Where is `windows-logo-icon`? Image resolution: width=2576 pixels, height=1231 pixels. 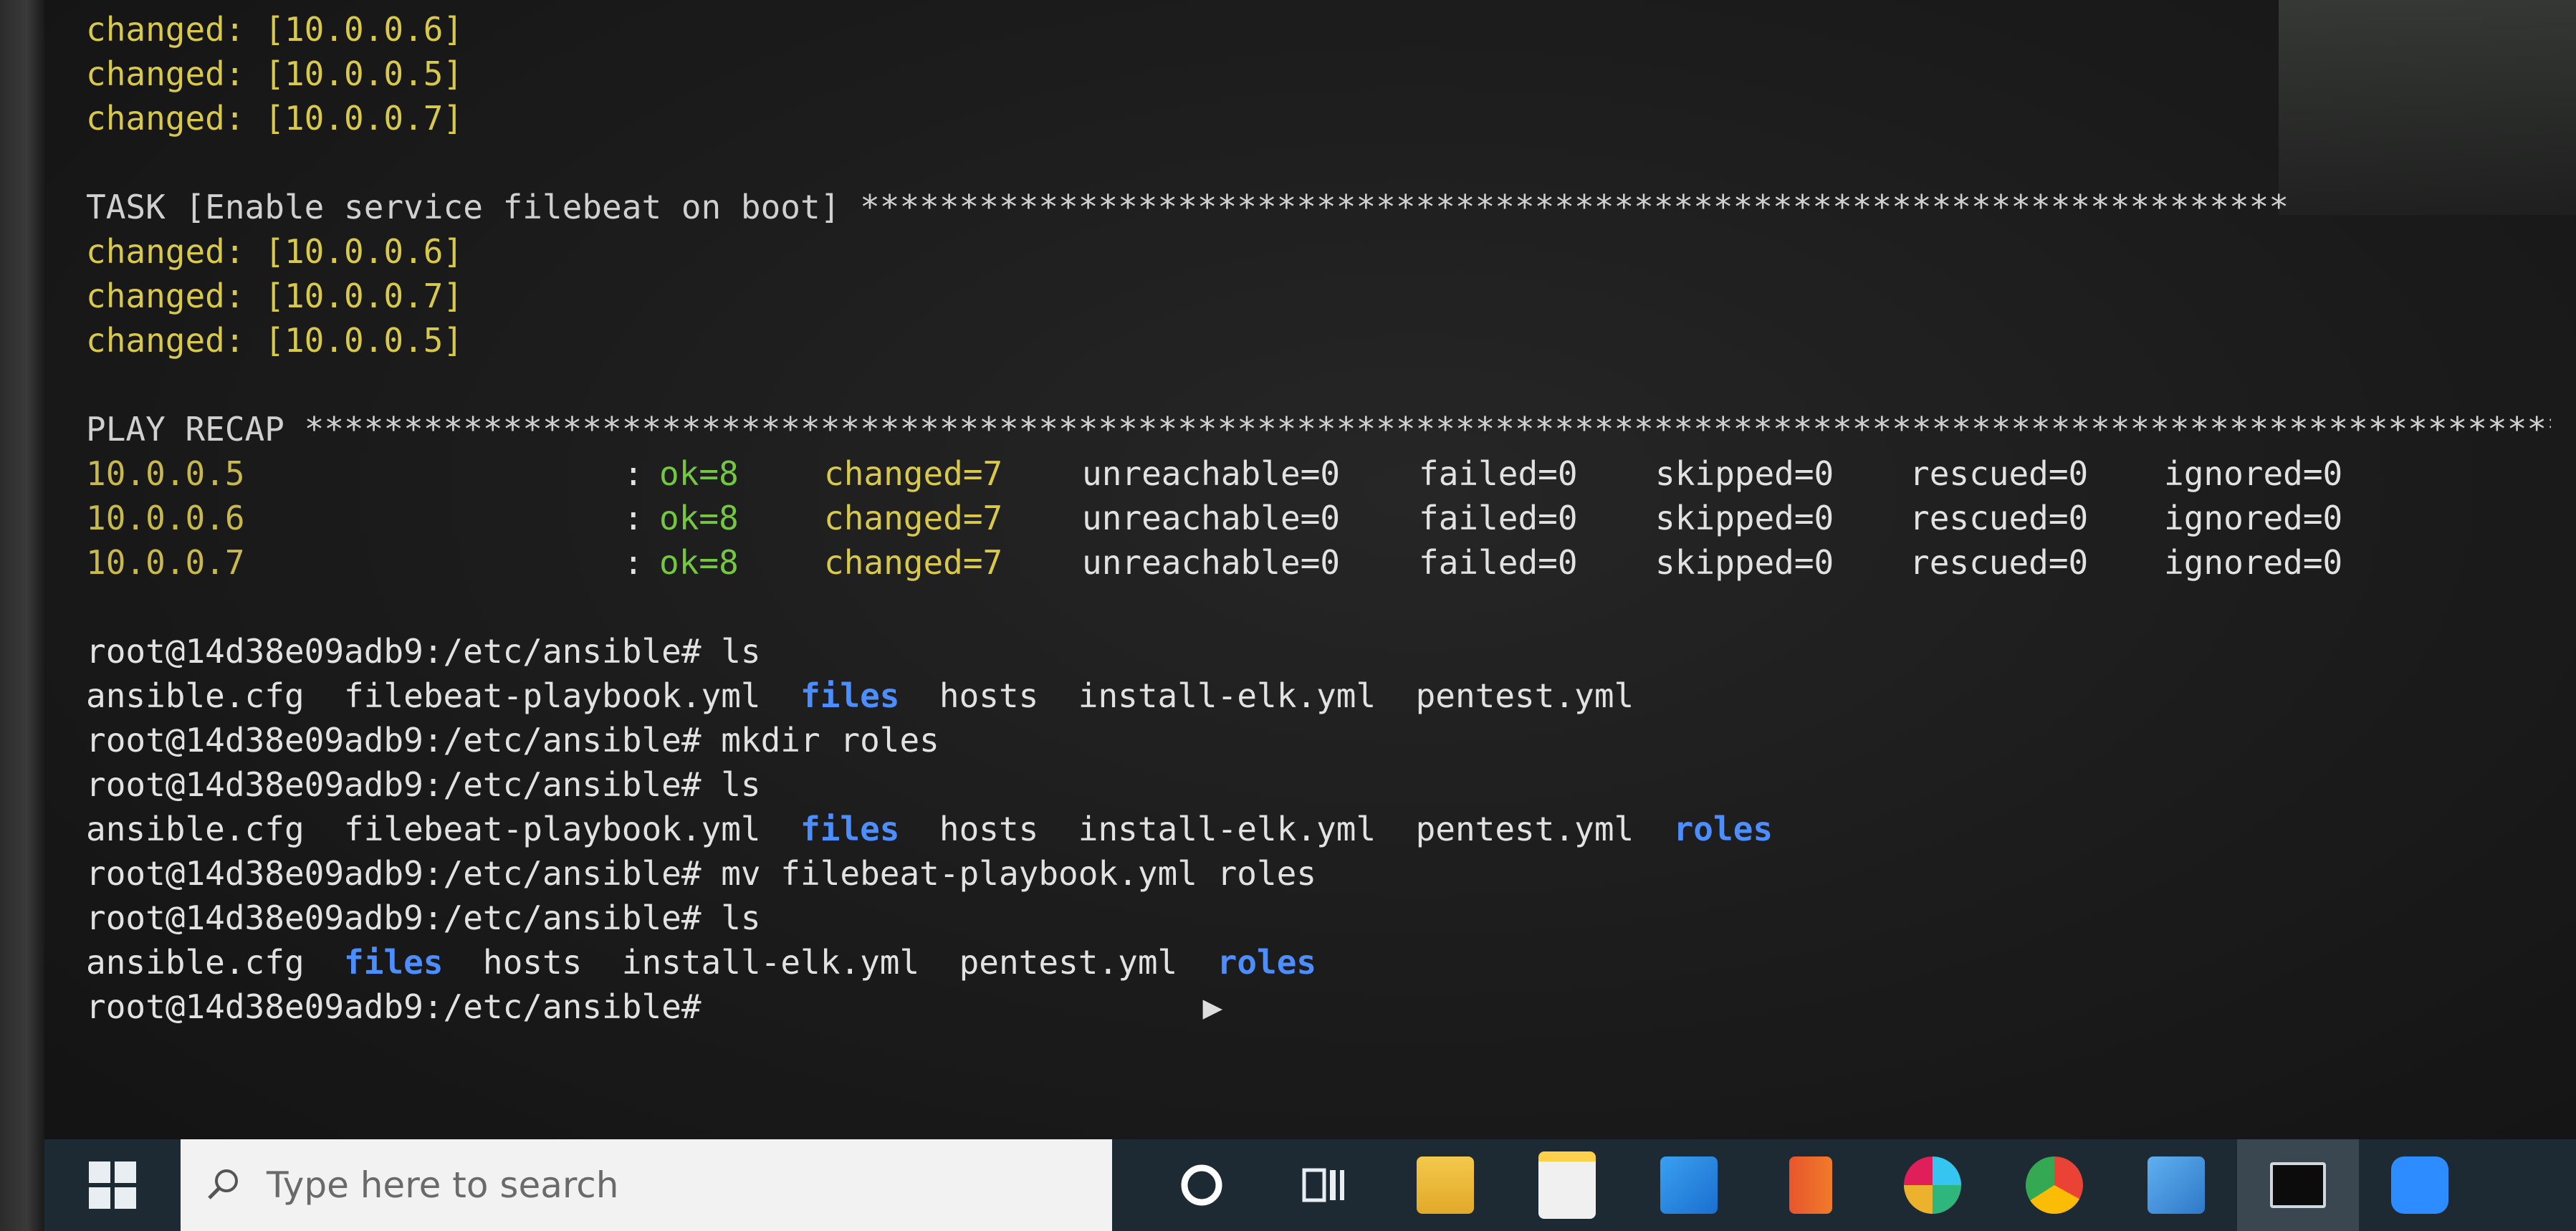
windows-logo-icon is located at coordinates (113, 1185).